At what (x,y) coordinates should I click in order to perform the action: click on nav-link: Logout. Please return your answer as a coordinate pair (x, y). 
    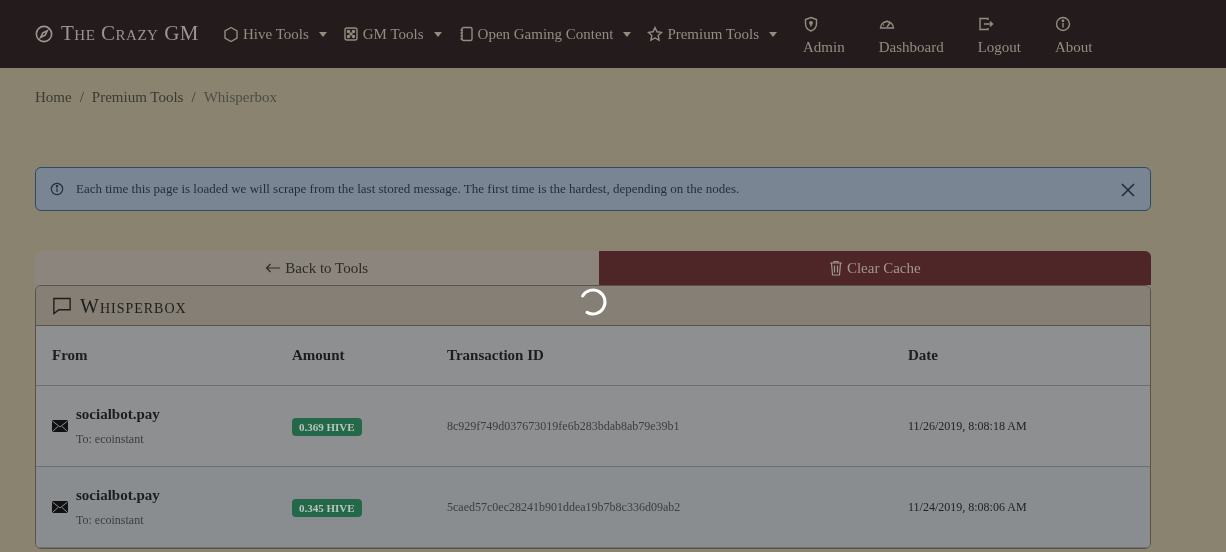
    Looking at the image, I should click on (999, 34).